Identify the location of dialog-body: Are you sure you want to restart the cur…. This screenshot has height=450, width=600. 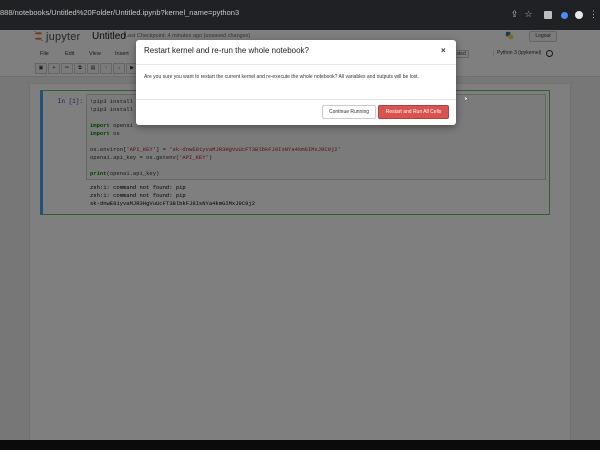
(281, 77).